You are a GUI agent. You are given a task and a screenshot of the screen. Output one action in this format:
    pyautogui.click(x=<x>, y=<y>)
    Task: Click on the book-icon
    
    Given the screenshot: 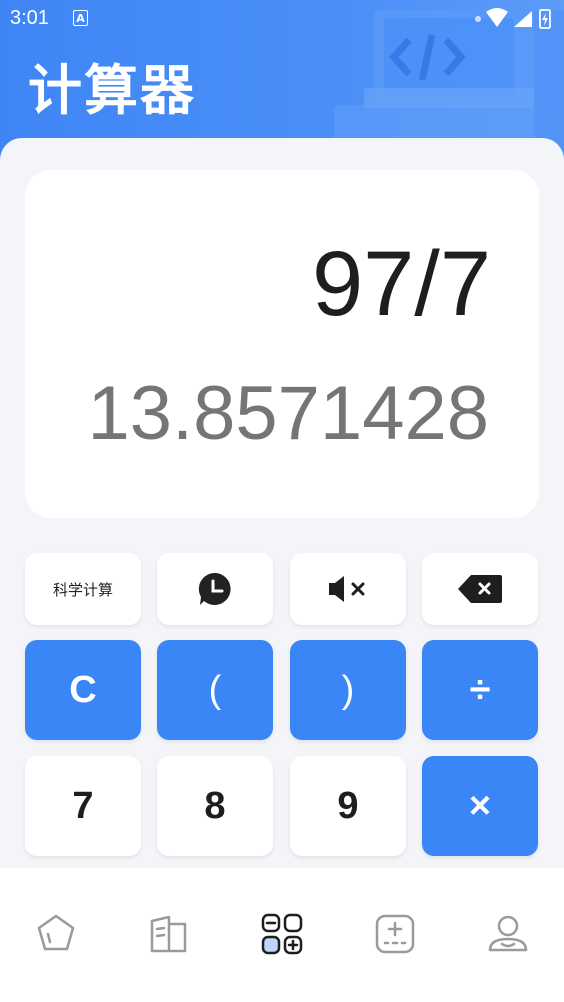 What is the action you would take?
    pyautogui.click(x=169, y=934)
    